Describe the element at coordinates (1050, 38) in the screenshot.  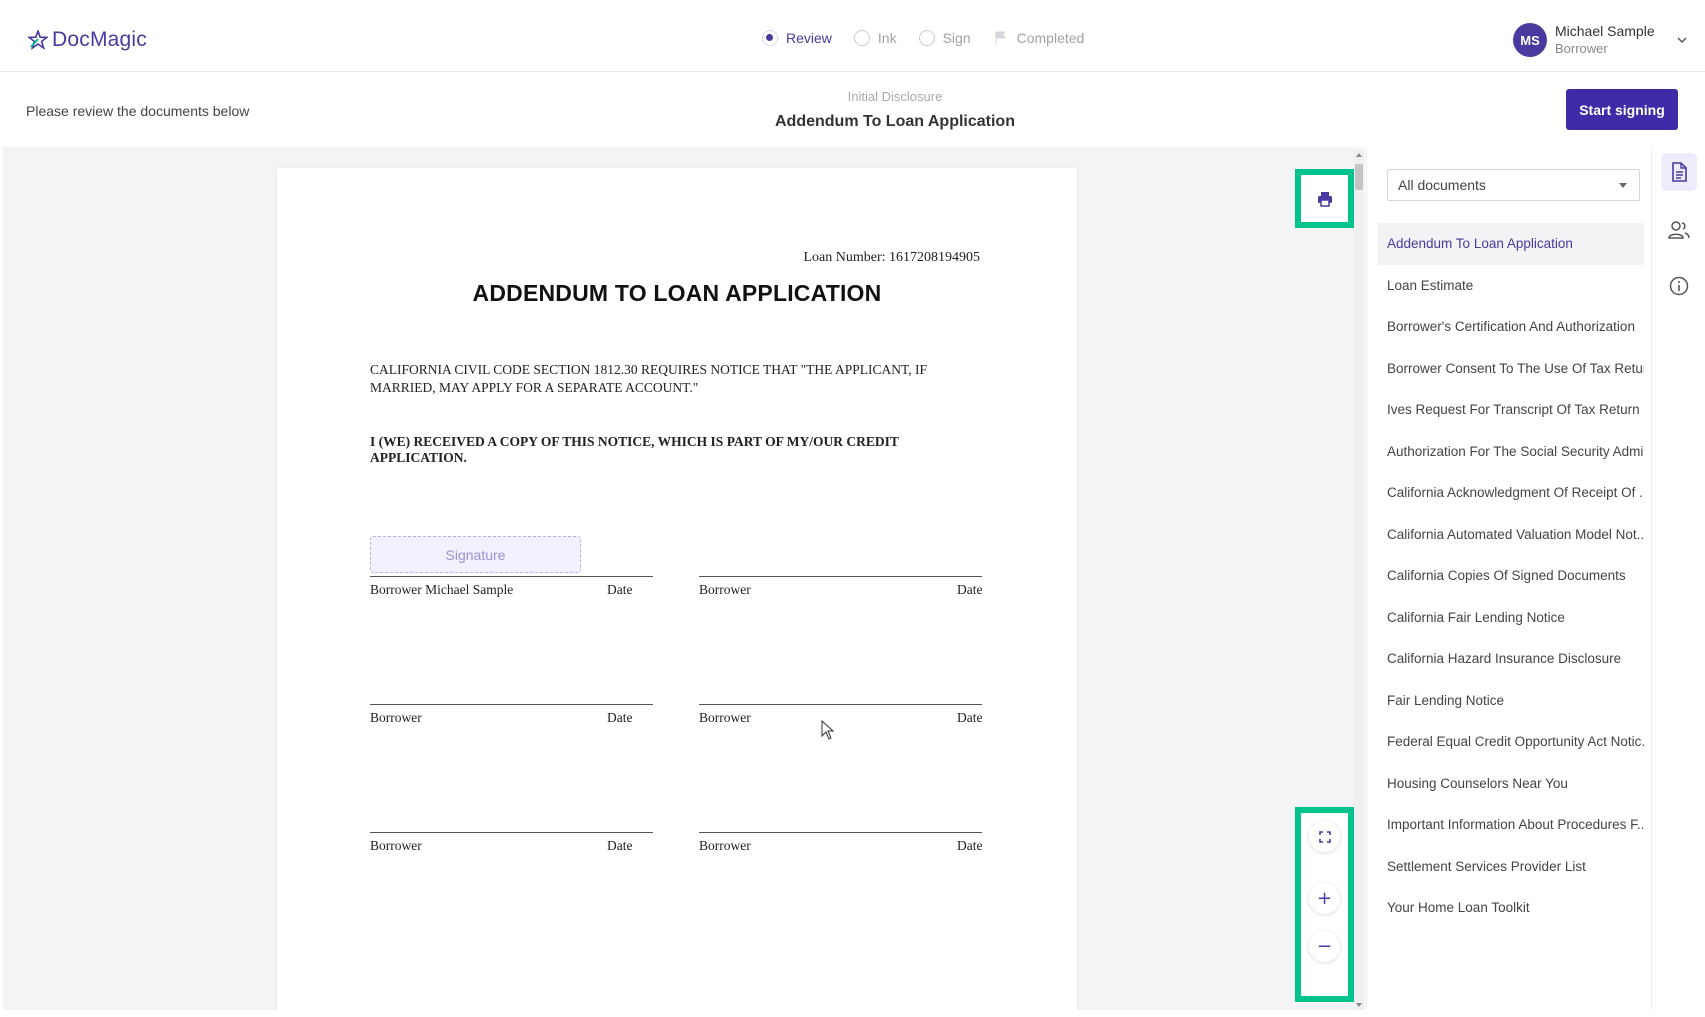
I see `step-completed-label: Completed` at that location.